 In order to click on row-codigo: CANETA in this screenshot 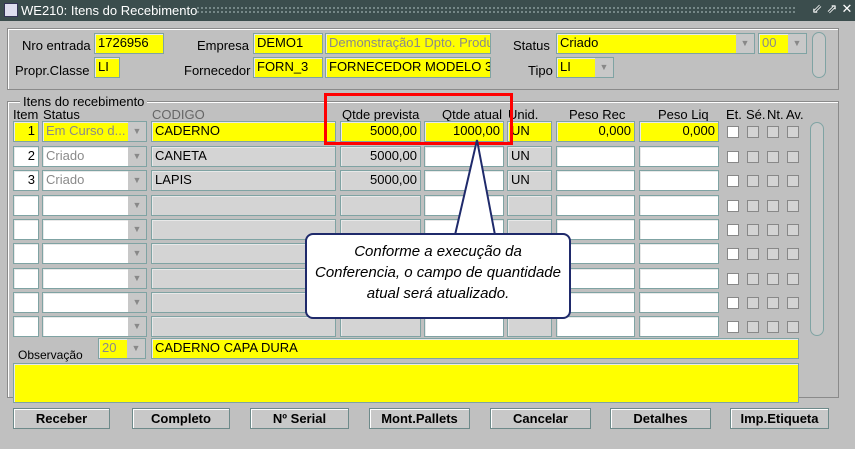, I will do `click(243, 156)`.